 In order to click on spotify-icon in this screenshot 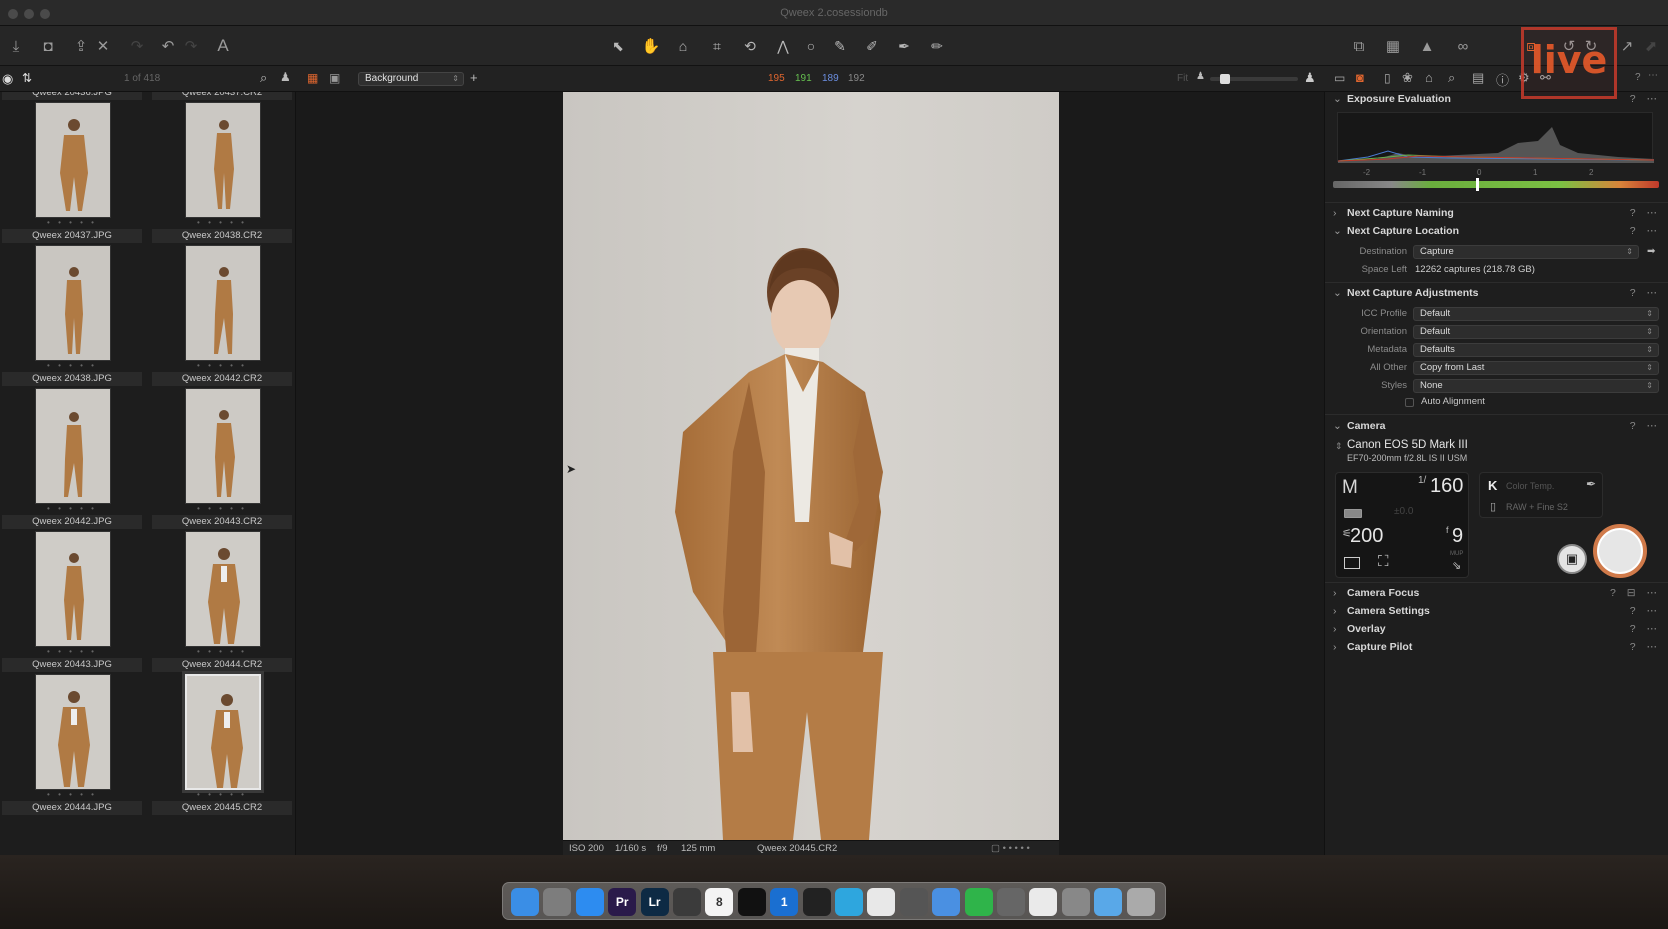, I will do `click(751, 902)`.